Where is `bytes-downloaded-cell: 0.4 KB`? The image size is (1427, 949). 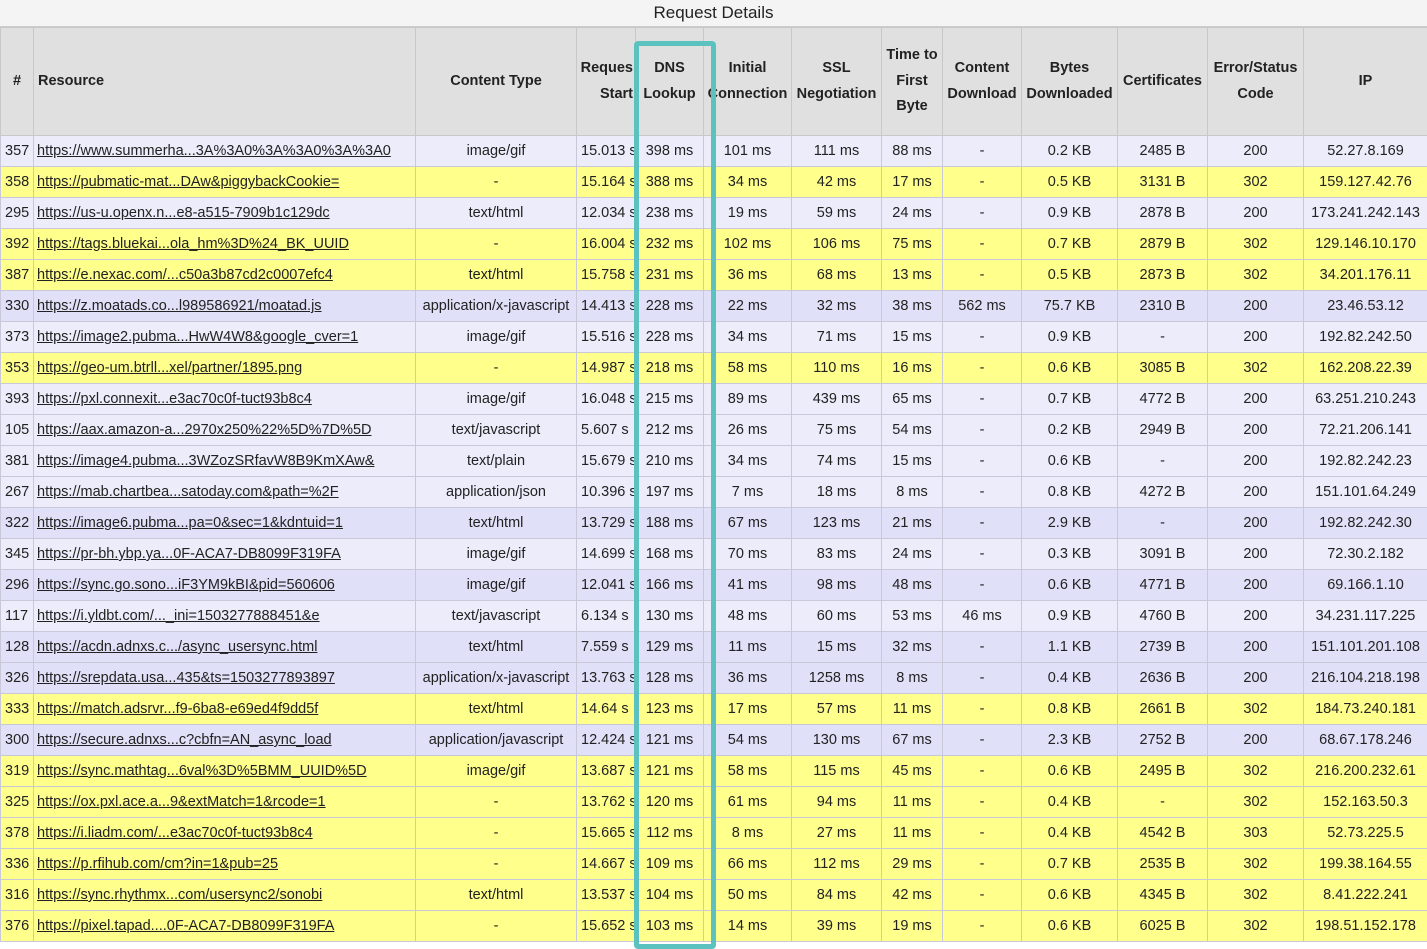
bytes-downloaded-cell: 0.4 KB is located at coordinates (1070, 802).